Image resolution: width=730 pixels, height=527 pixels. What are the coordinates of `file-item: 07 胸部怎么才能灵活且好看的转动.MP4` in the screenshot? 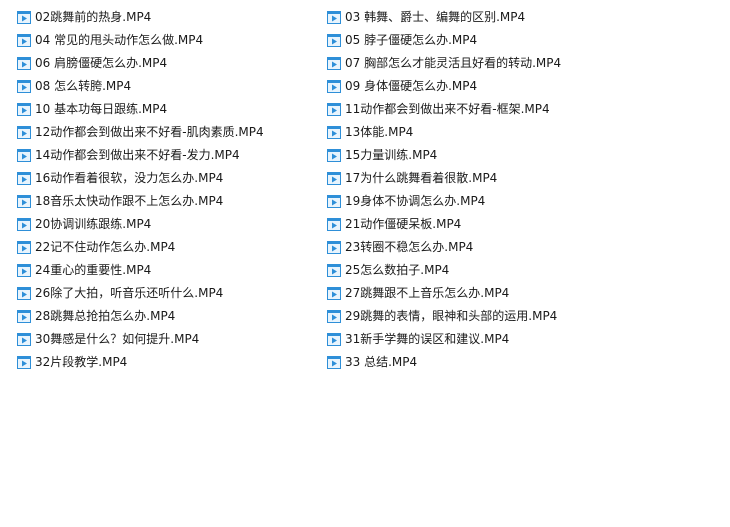 It's located at (482, 63).